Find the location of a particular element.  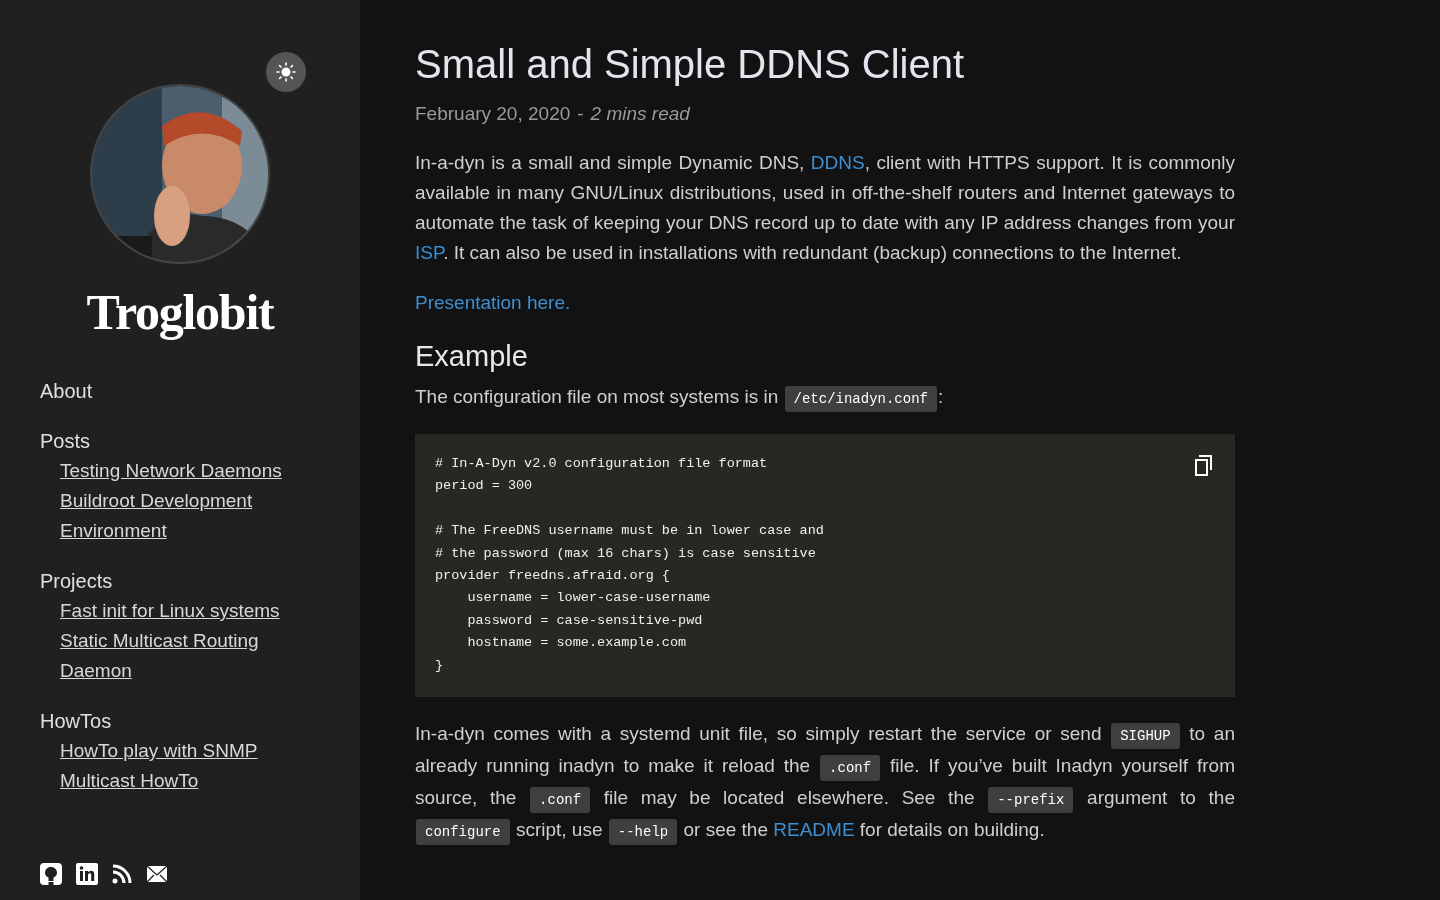

nav-sublink: Multicast HowTo is located at coordinates (129, 781).